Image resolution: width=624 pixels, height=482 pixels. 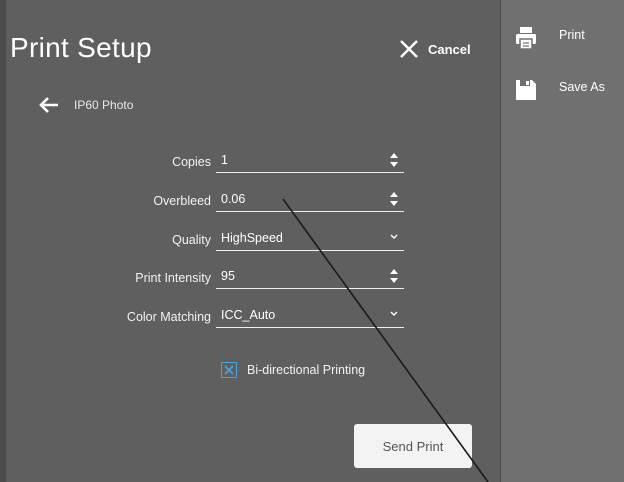 What do you see at coordinates (310, 277) in the screenshot?
I see `print-intensity-field: 95` at bounding box center [310, 277].